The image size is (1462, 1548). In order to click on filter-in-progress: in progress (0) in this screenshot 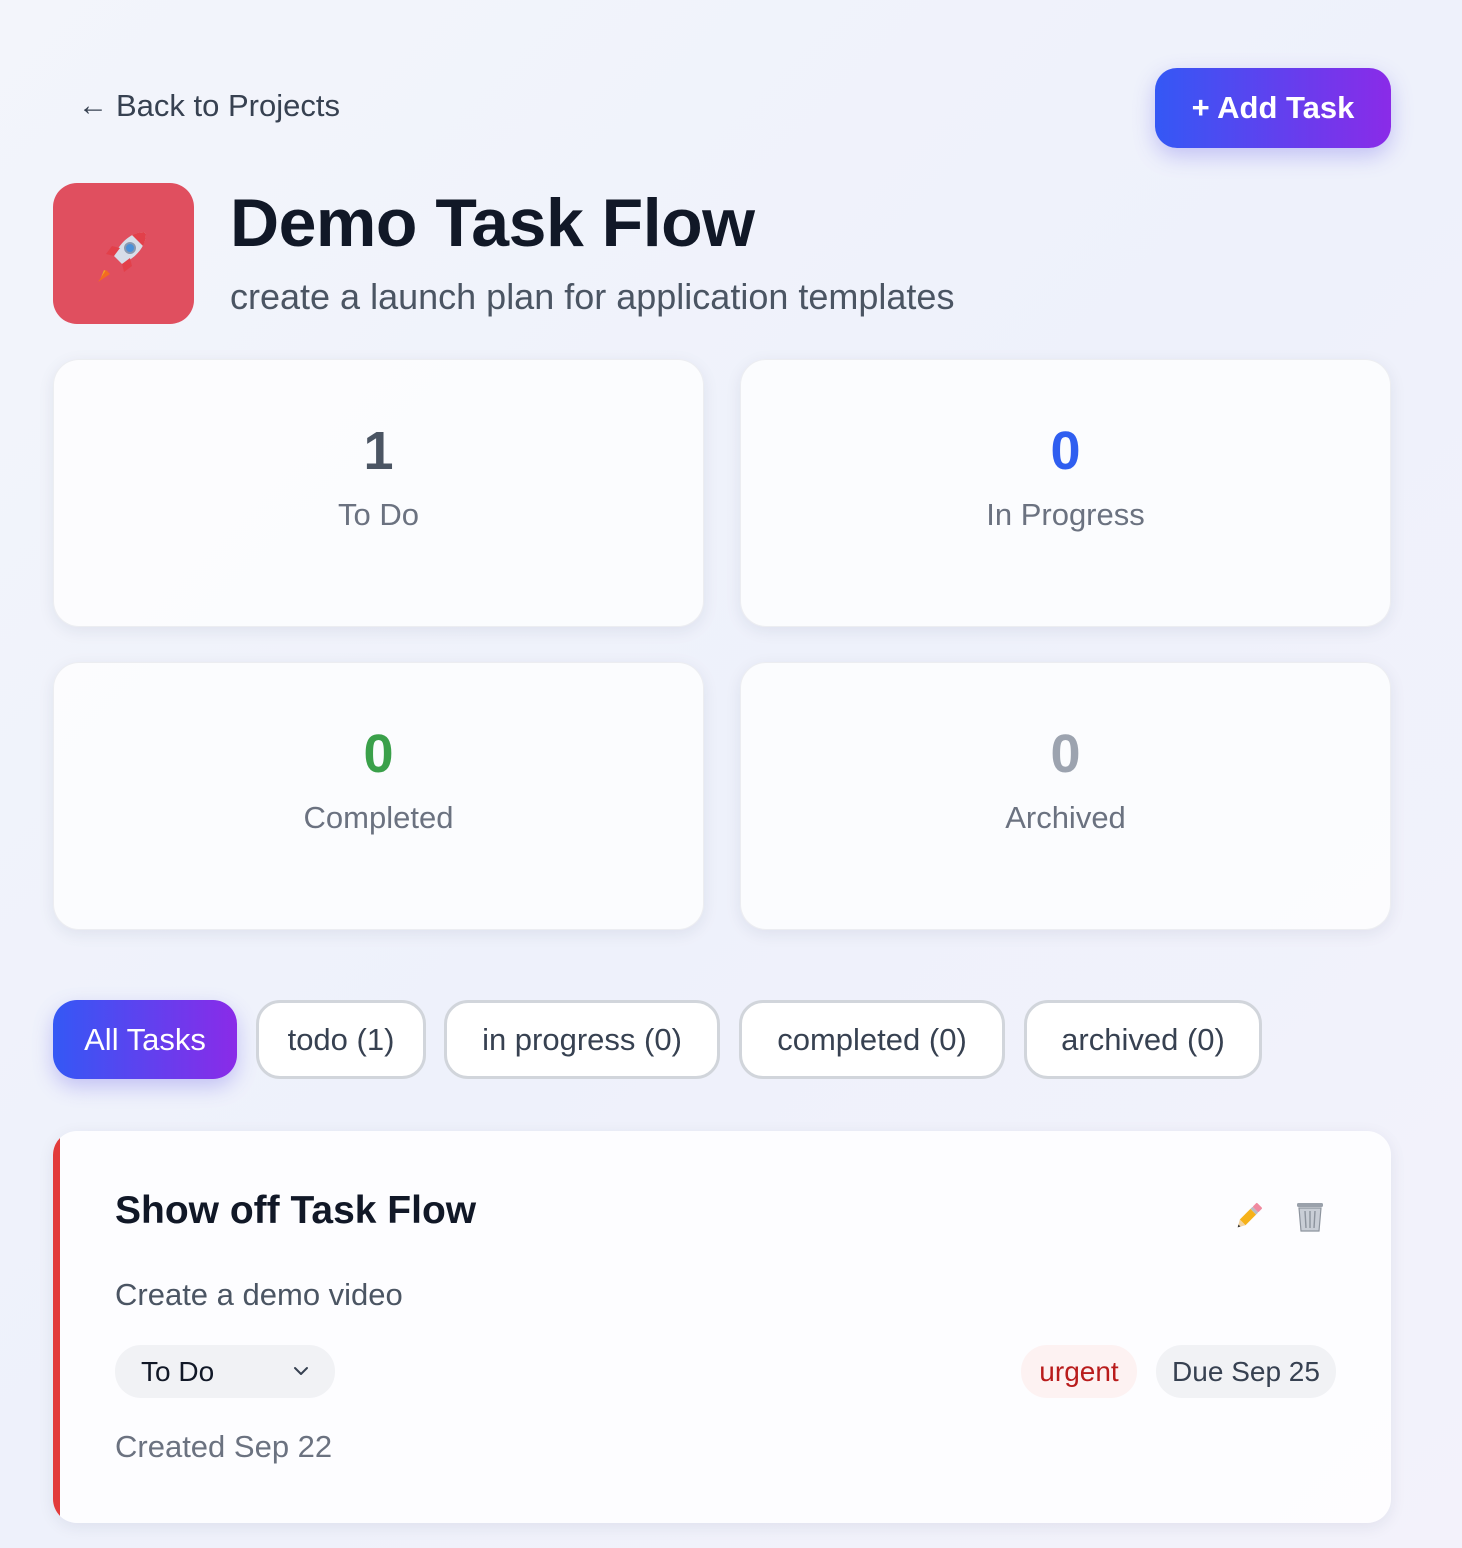, I will do `click(582, 1039)`.